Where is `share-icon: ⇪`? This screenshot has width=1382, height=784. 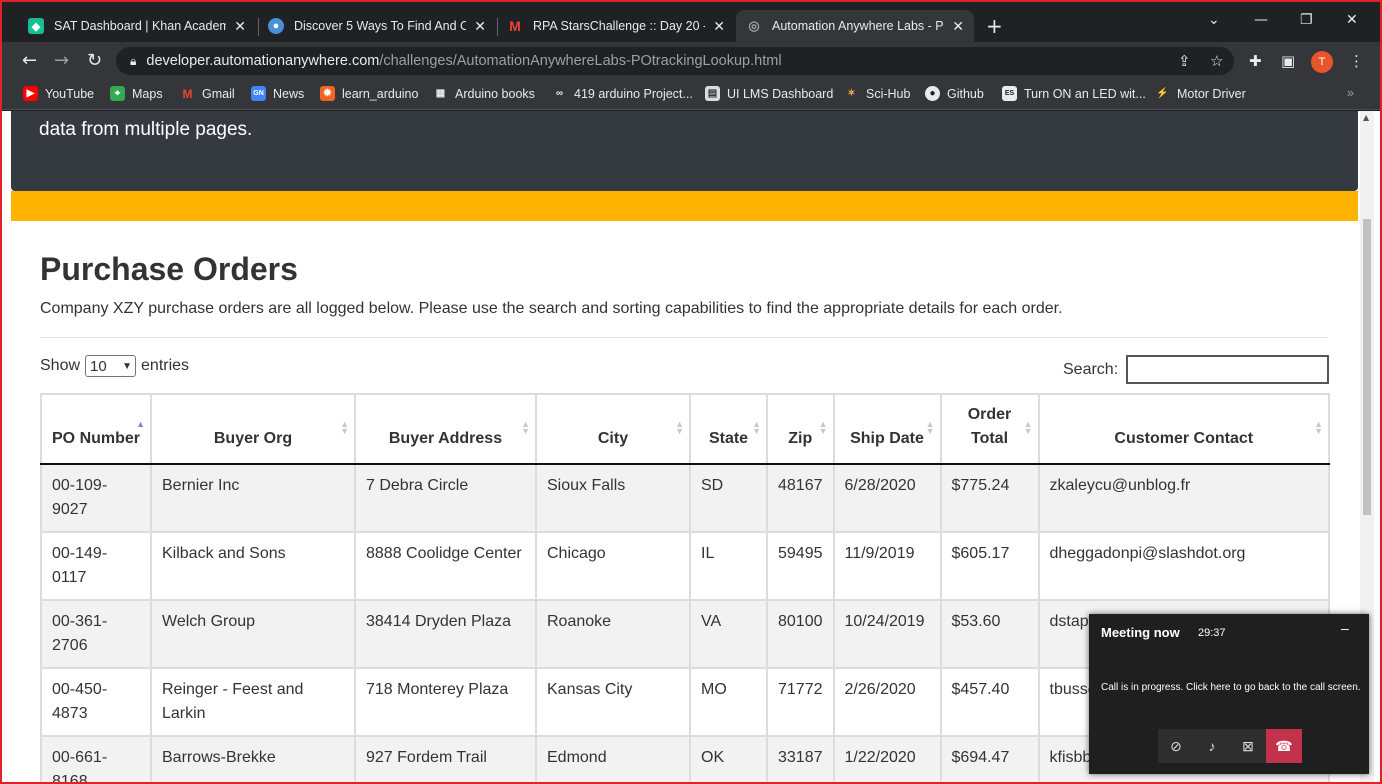 share-icon: ⇪ is located at coordinates (1184, 61).